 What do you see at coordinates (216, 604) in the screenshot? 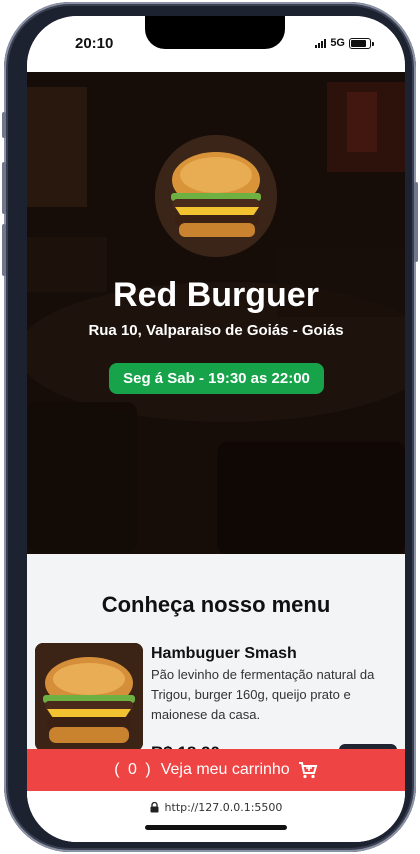
I see `menu-title: Conheça nosso menu` at bounding box center [216, 604].